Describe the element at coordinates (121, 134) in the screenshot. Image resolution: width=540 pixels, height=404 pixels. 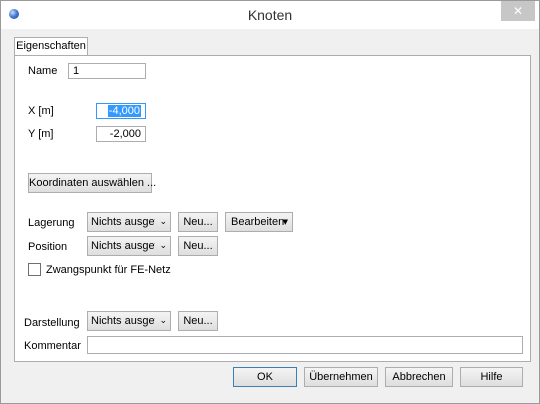
I see `y-coordinate-field: -2,000` at that location.